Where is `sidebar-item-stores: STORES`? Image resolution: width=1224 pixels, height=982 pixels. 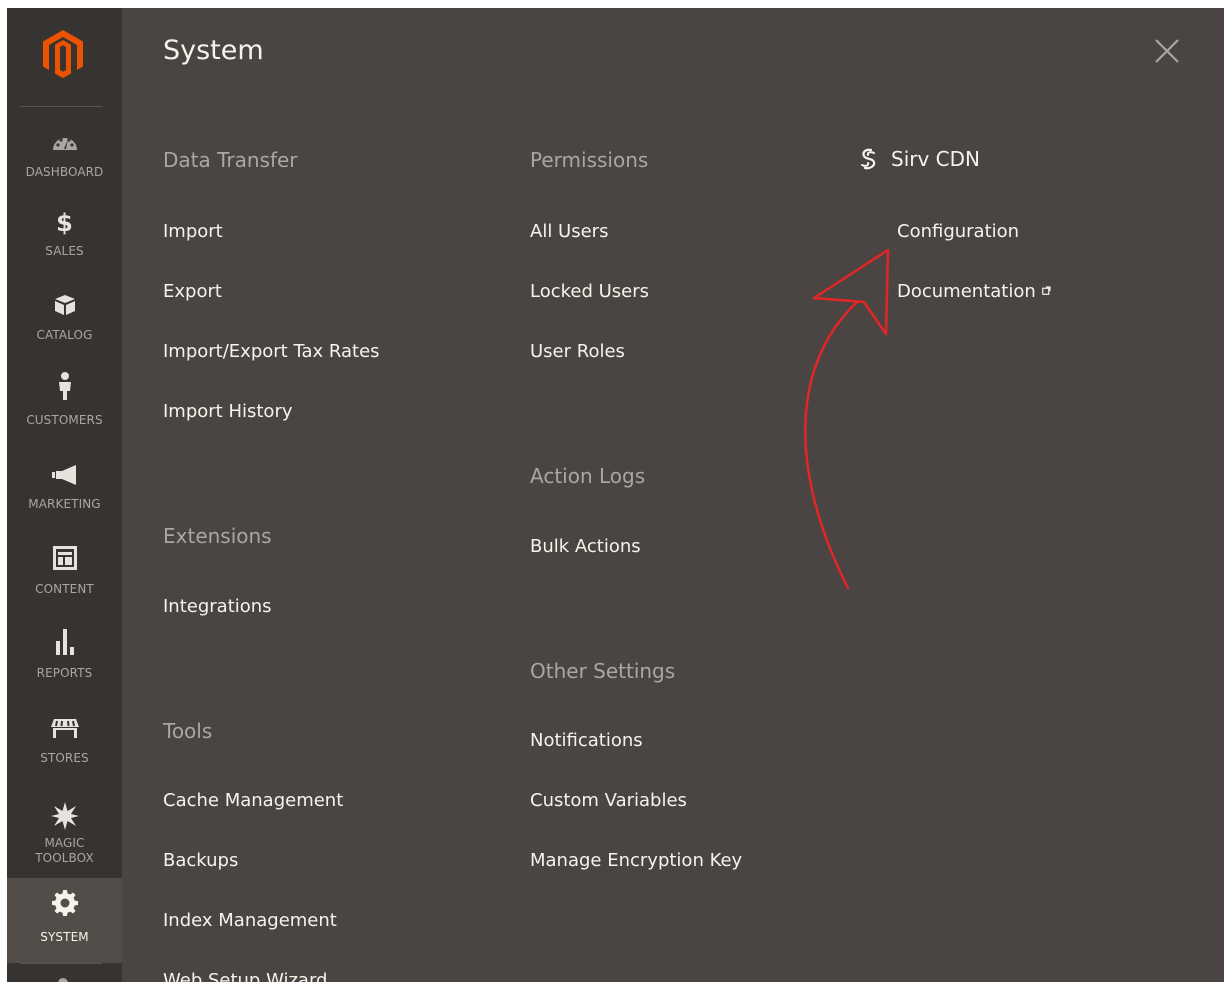
sidebar-item-stores: STORES is located at coordinates (64, 746).